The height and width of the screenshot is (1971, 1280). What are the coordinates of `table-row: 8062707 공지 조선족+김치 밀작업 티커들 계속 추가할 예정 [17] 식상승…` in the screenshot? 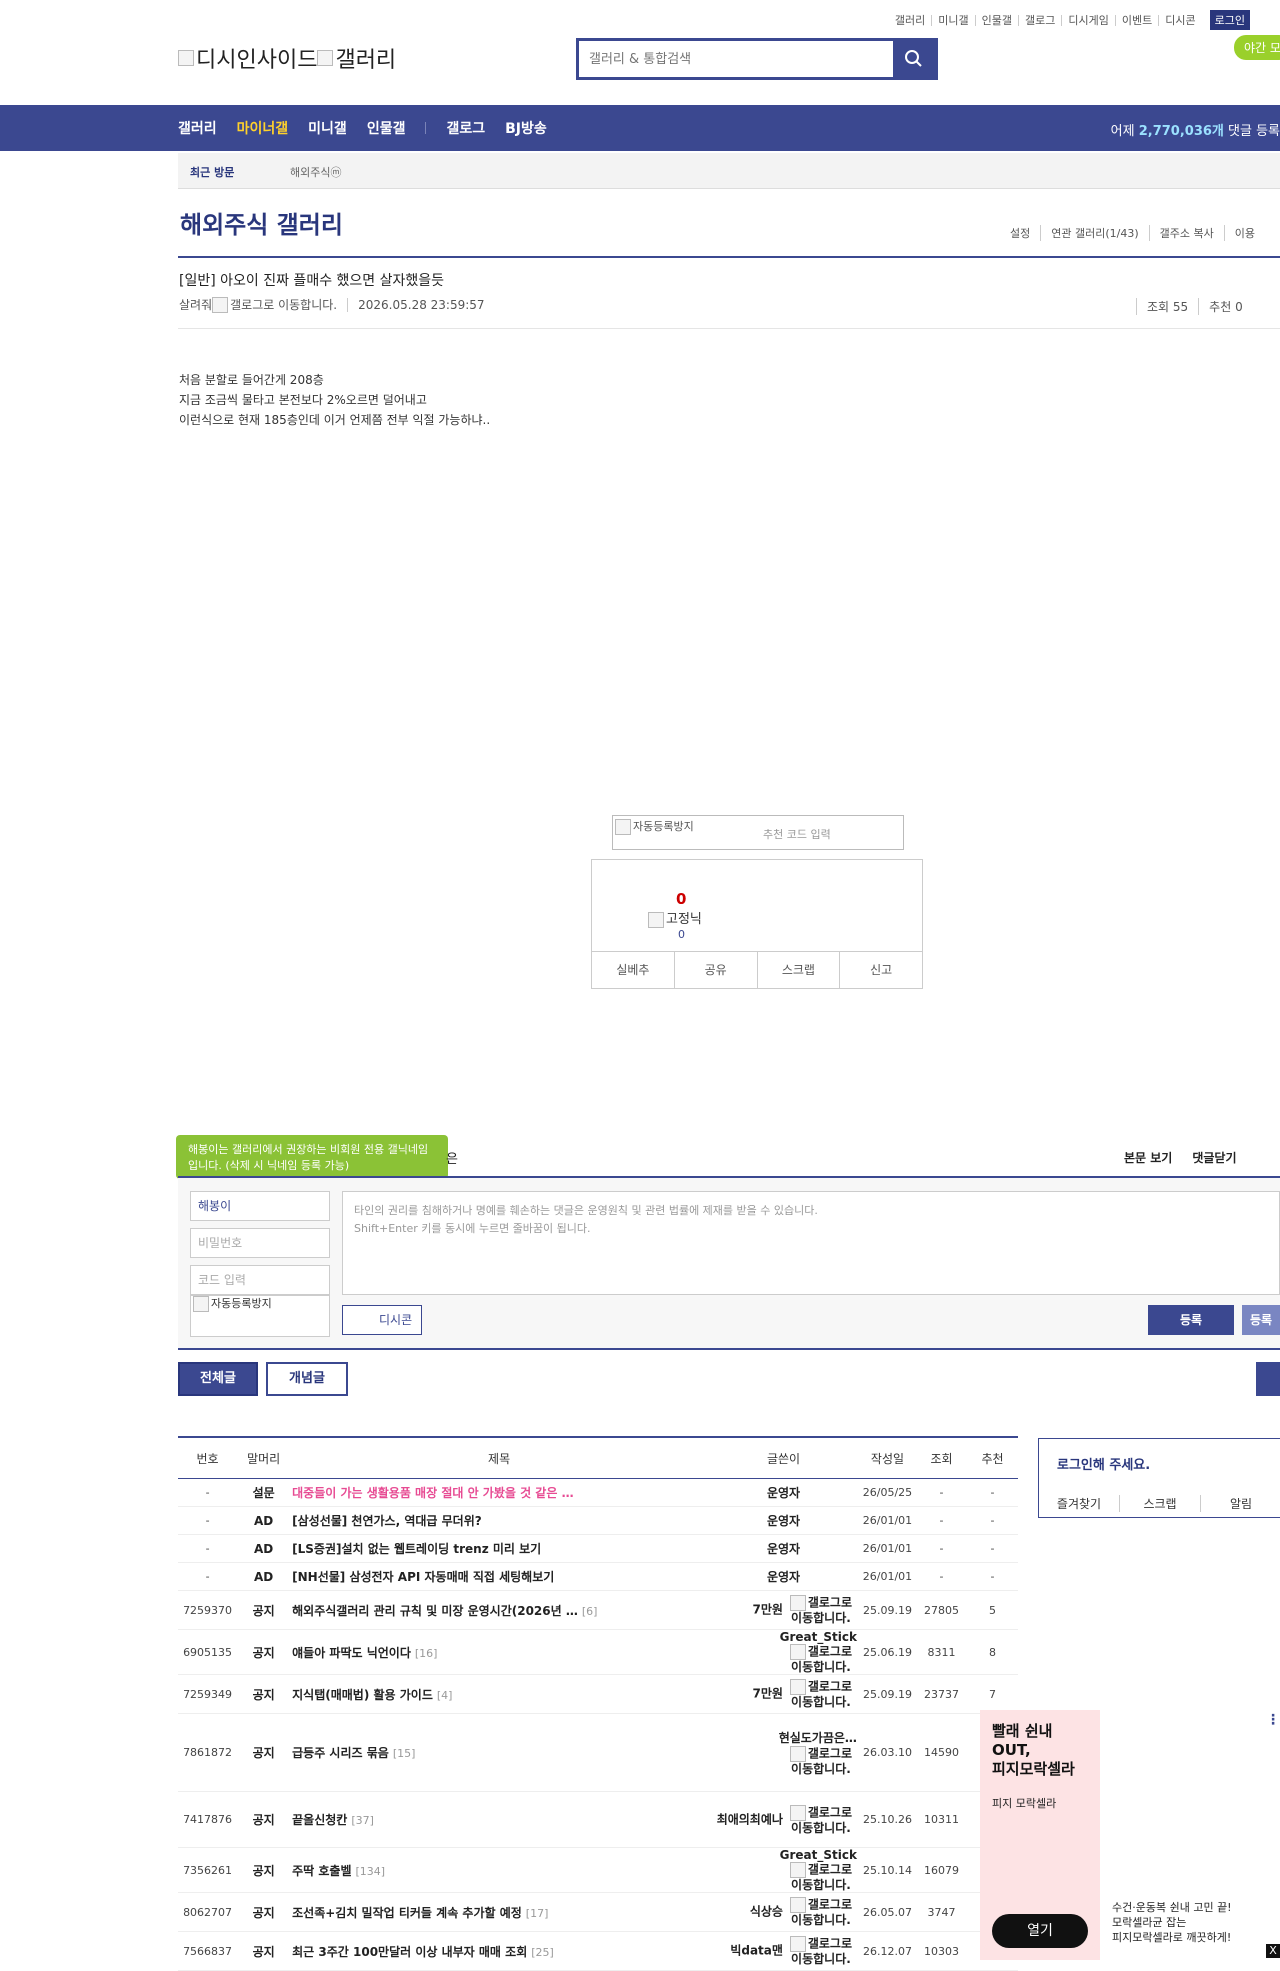 It's located at (598, 1912).